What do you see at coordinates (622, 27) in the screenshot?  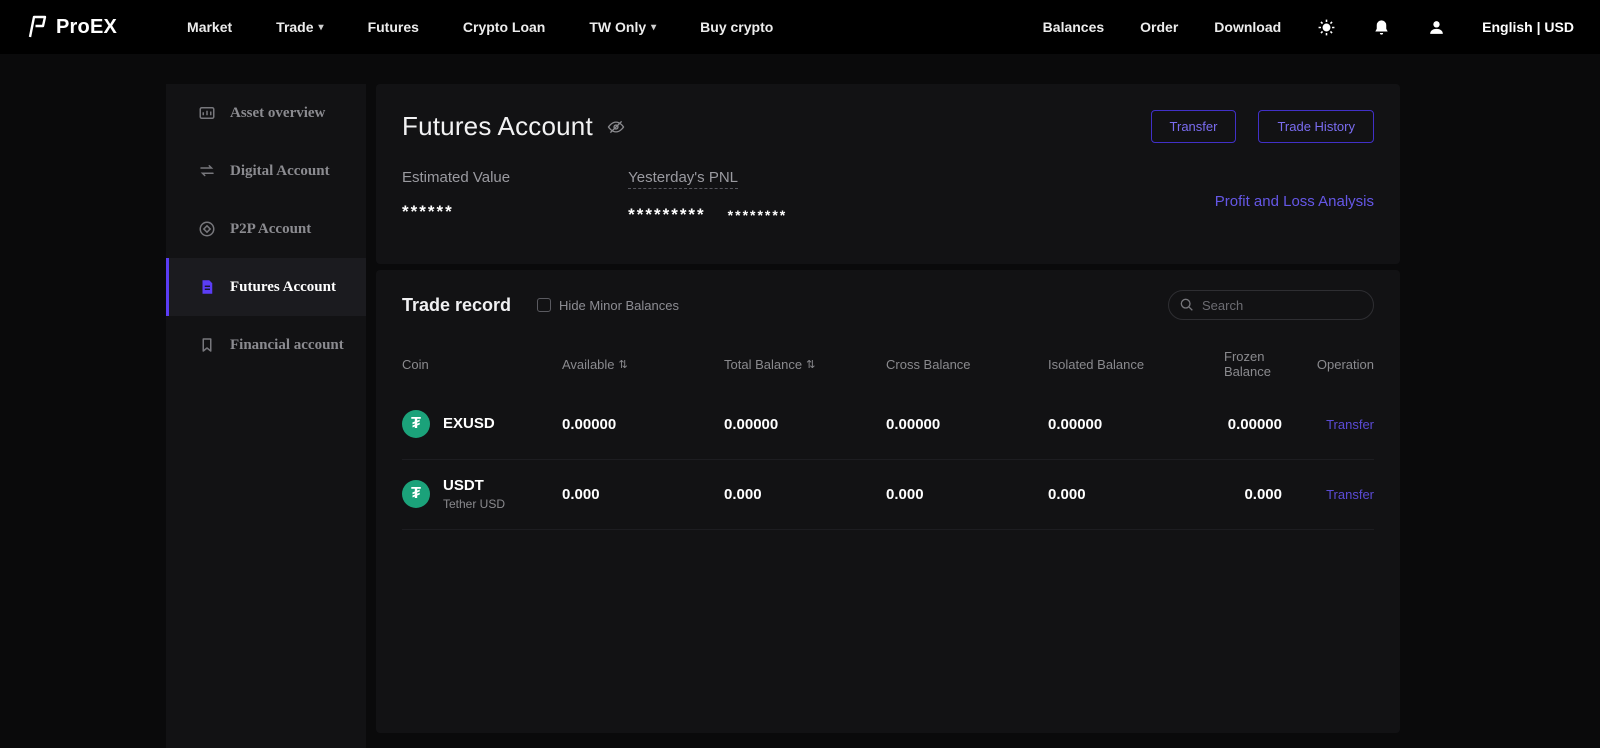 I see `nav-tw-only: TW Only ▾` at bounding box center [622, 27].